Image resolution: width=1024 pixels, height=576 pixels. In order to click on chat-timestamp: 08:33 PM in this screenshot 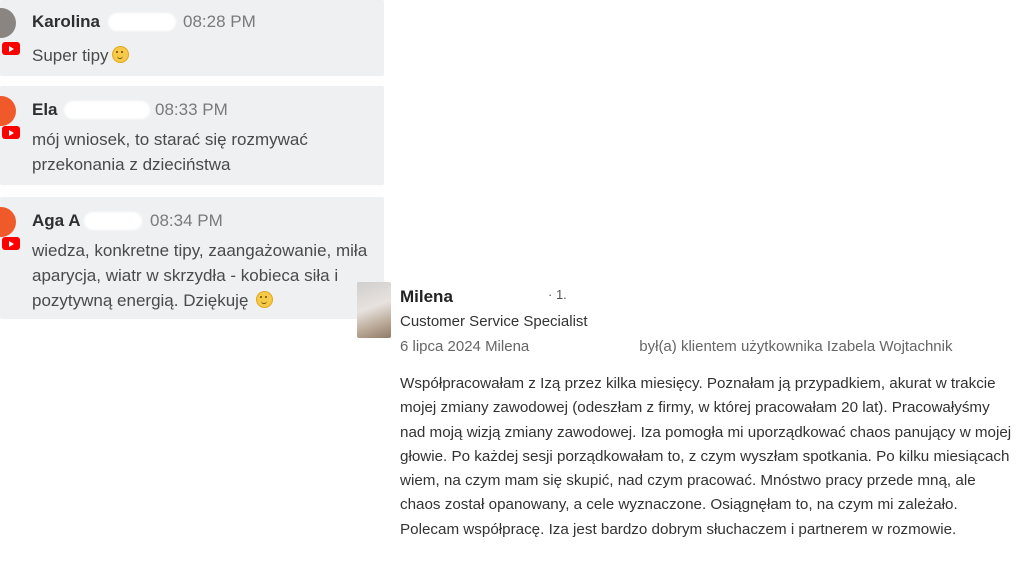, I will do `click(191, 109)`.